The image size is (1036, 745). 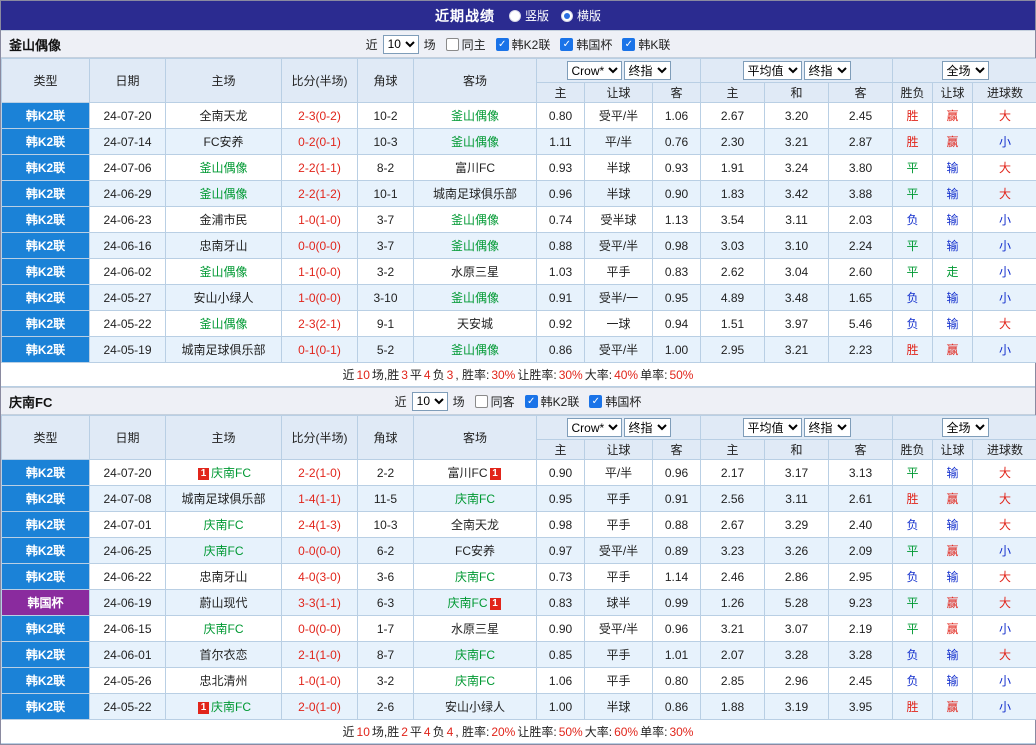 What do you see at coordinates (224, 603) in the screenshot?
I see `home-team-cell: 蔚山现代` at bounding box center [224, 603].